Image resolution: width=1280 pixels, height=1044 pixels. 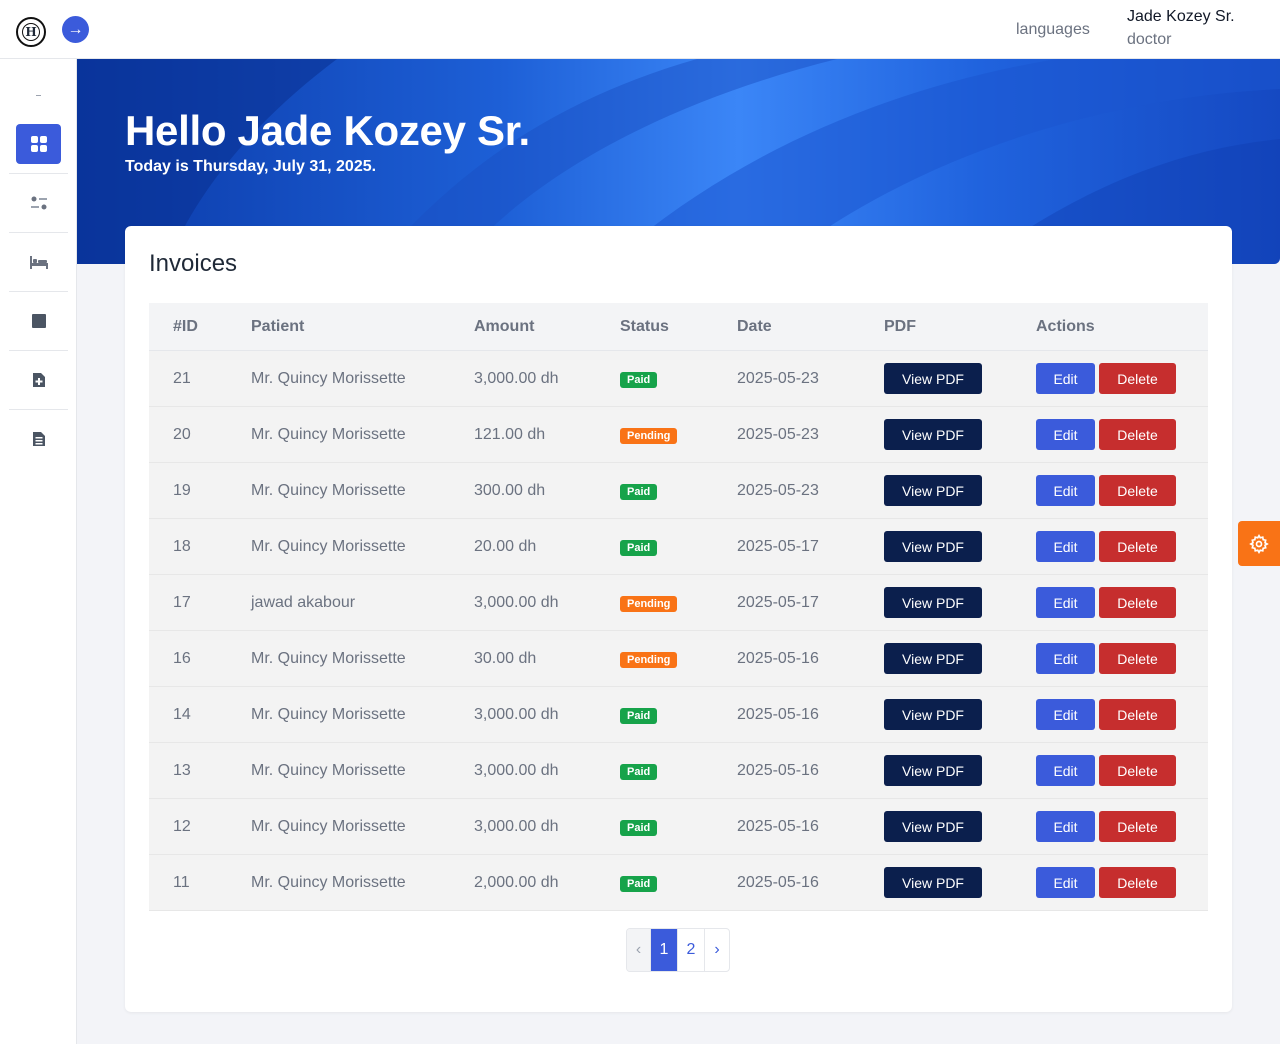 What do you see at coordinates (327, 130) in the screenshot?
I see `greeting-title: Hello Jade Kozey Sr.` at bounding box center [327, 130].